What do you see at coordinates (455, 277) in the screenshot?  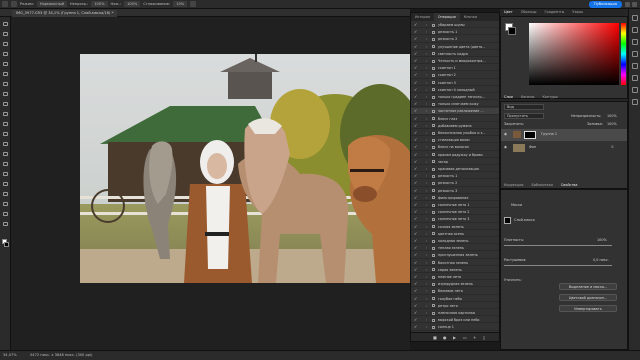 I see `action-row: › нежное лето` at bounding box center [455, 277].